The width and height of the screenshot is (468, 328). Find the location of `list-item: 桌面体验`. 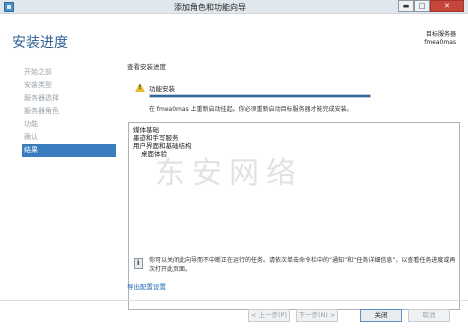

list-item: 桌面体验 is located at coordinates (154, 154).